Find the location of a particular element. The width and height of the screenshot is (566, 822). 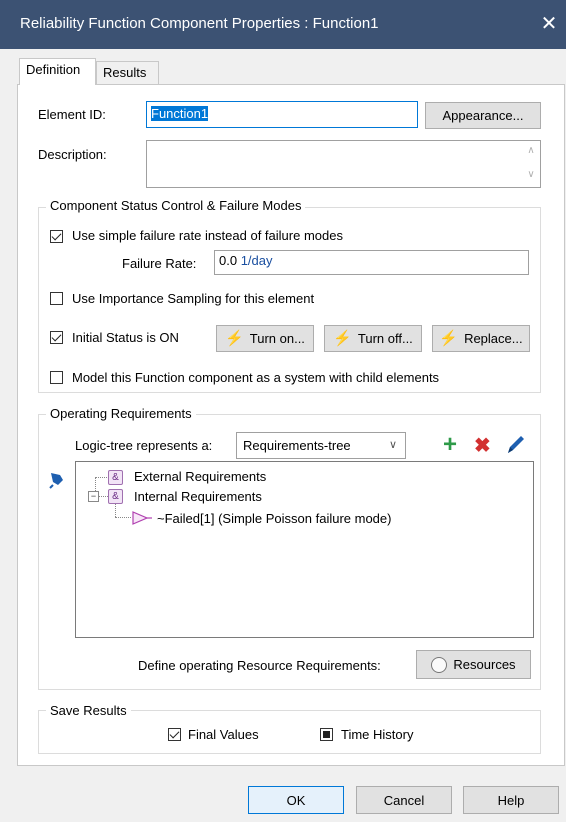

help-button: Help is located at coordinates (511, 800).